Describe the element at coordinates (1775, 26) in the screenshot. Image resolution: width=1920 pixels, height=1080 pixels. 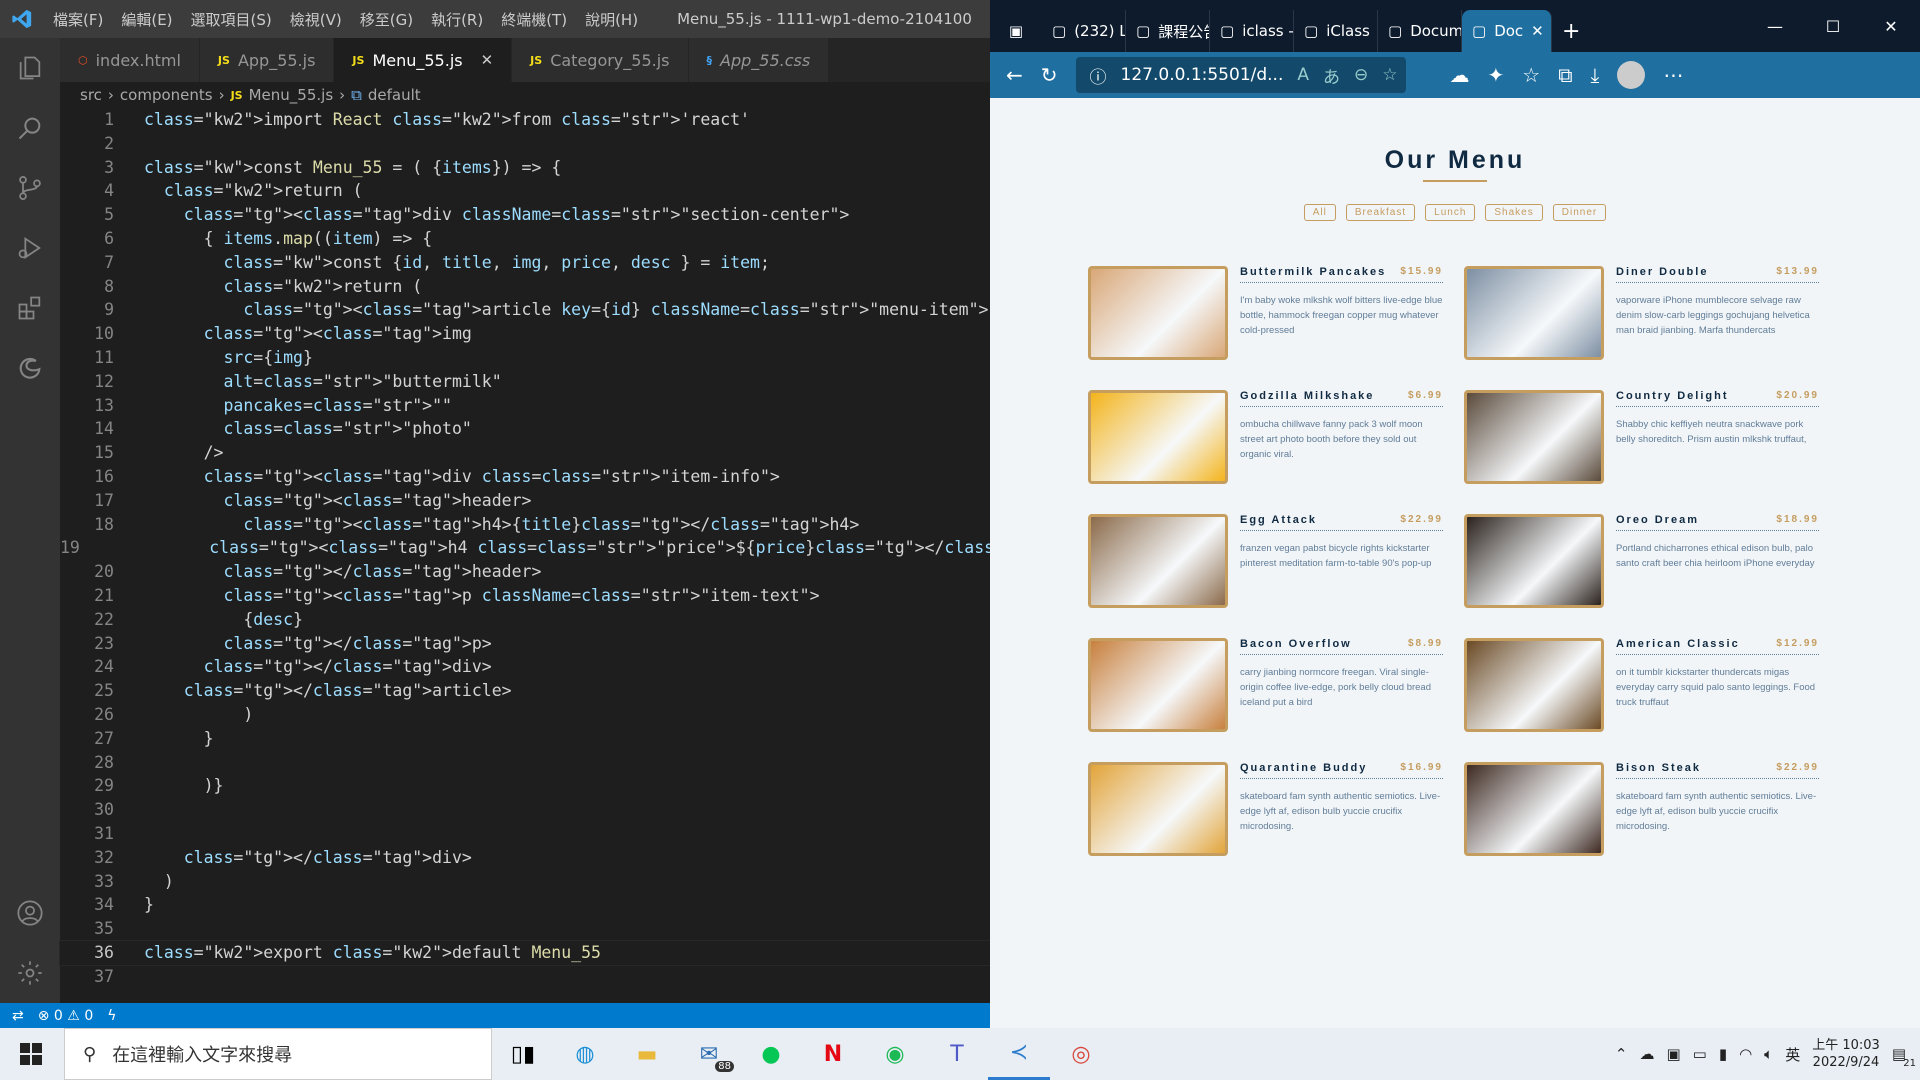
I see `minimize-icon: —` at that location.